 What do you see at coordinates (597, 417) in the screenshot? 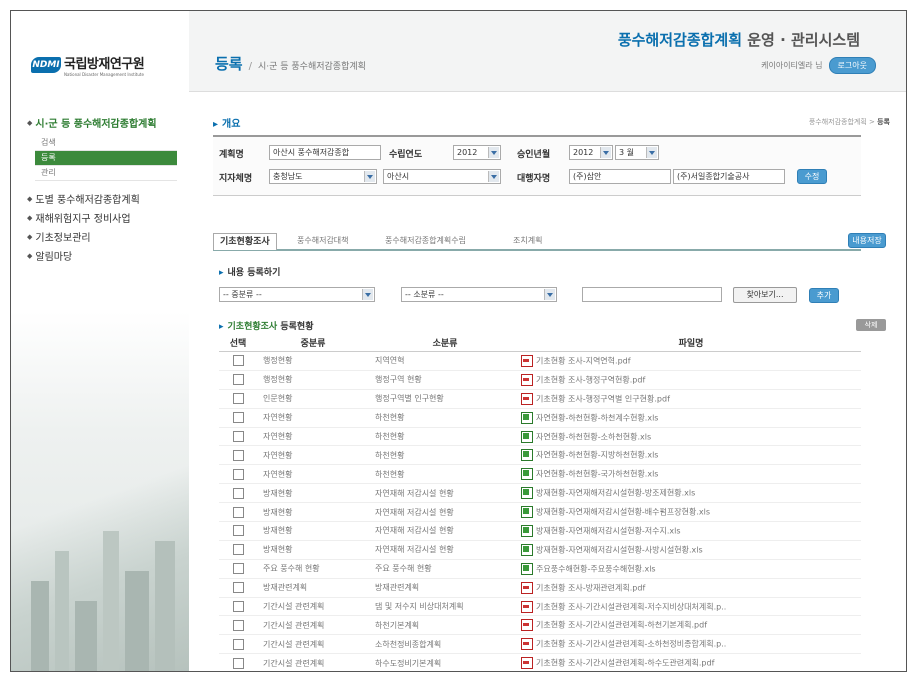
I see `file-name-link: 자연현황-하천현황-하천계수현황.xls` at bounding box center [597, 417].